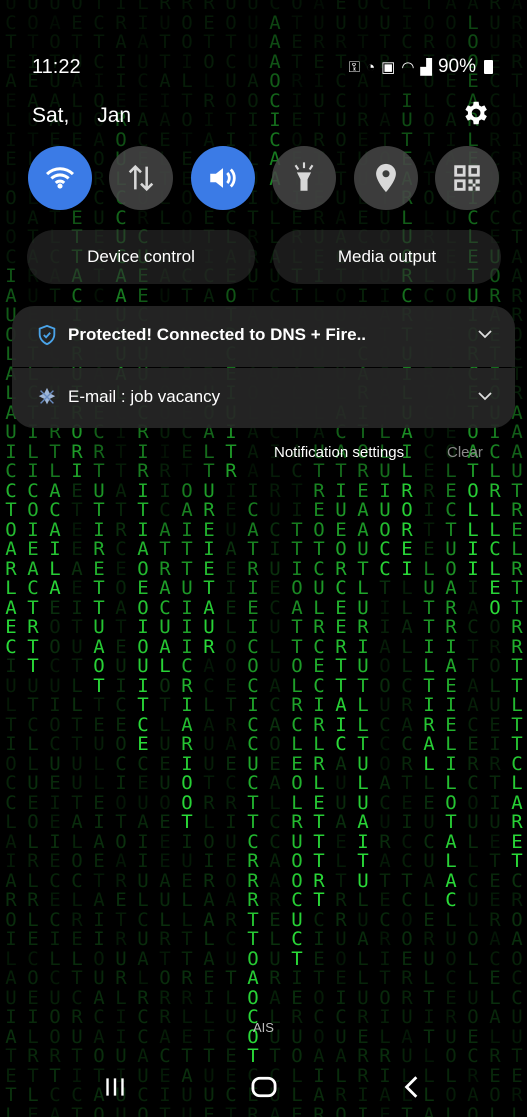 The image size is (527, 1117). What do you see at coordinates (475, 113) in the screenshot?
I see `gear-icon` at bounding box center [475, 113].